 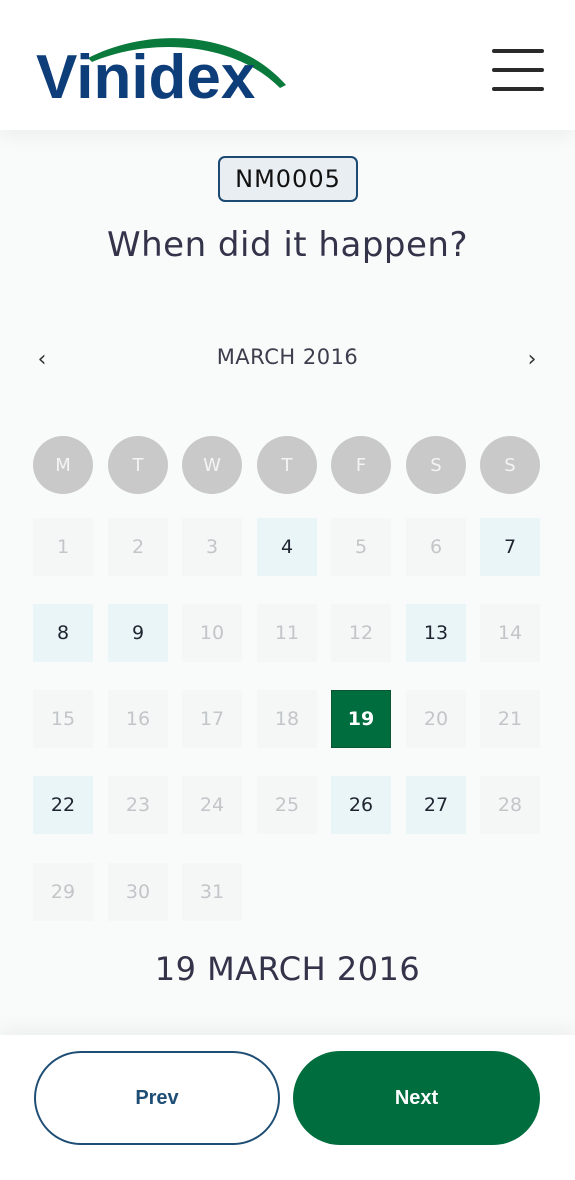 What do you see at coordinates (212, 547) in the screenshot?
I see `calendar-day: 3` at bounding box center [212, 547].